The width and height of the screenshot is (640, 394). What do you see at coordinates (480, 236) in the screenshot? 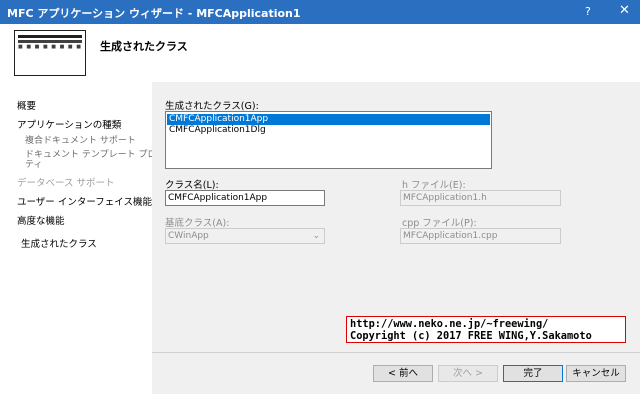
I see `cpp-file-input: MFCApplication1.cpp` at bounding box center [480, 236].